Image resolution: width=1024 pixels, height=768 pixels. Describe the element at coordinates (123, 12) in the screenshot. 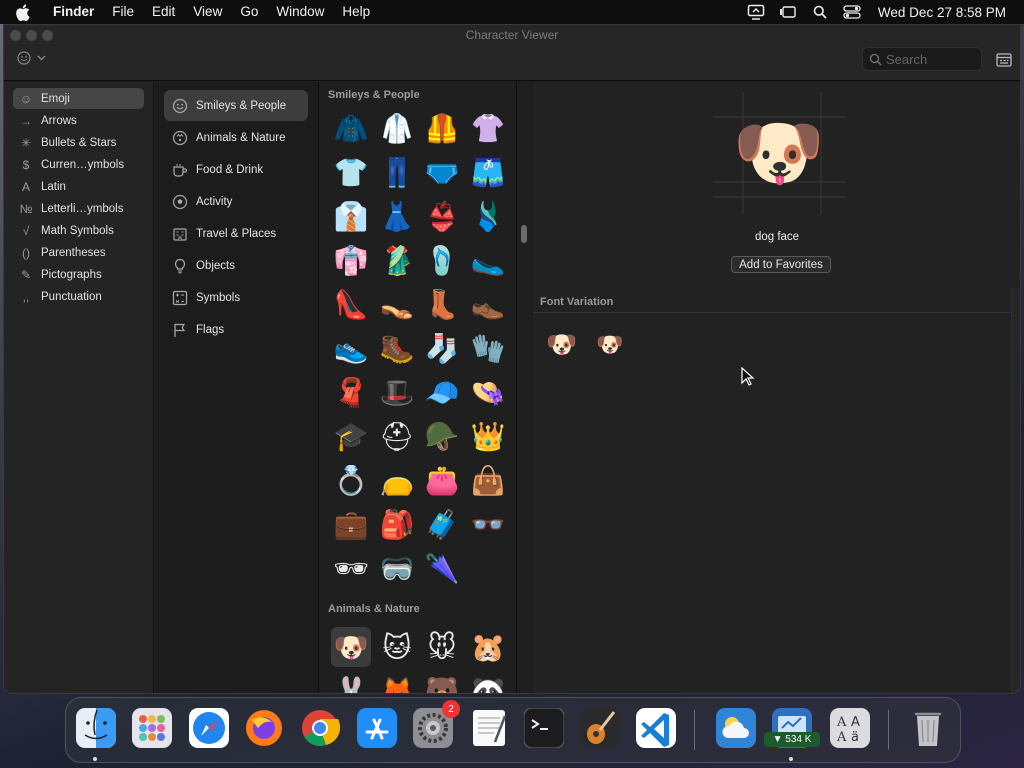

I see `menu-file: File` at that location.